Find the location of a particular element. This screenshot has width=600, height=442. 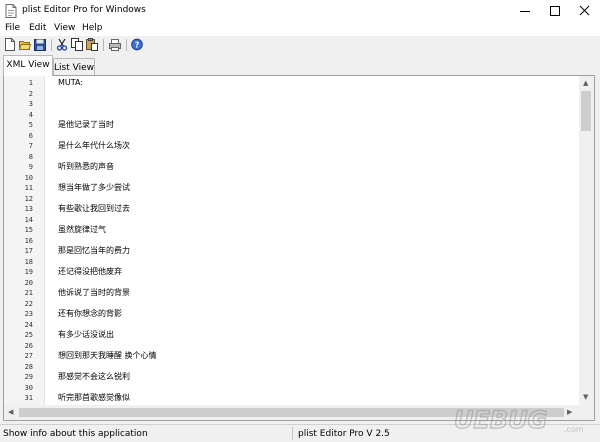

copy-icon is located at coordinates (77, 44).